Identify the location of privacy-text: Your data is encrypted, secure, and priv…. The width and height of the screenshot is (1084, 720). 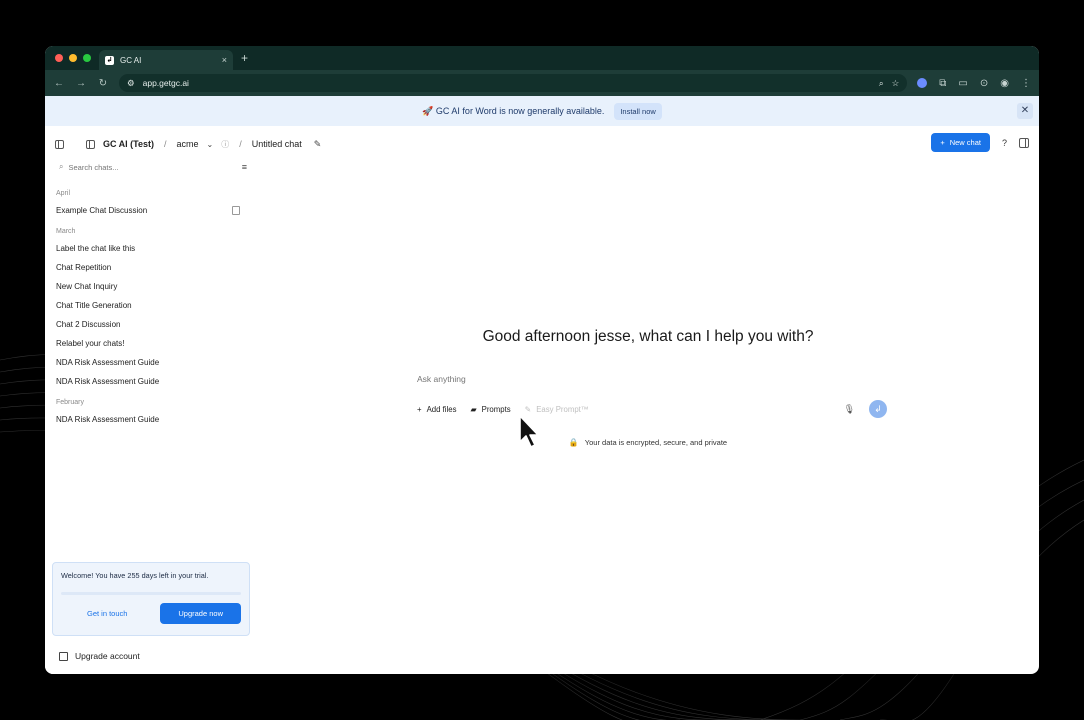
(656, 442).